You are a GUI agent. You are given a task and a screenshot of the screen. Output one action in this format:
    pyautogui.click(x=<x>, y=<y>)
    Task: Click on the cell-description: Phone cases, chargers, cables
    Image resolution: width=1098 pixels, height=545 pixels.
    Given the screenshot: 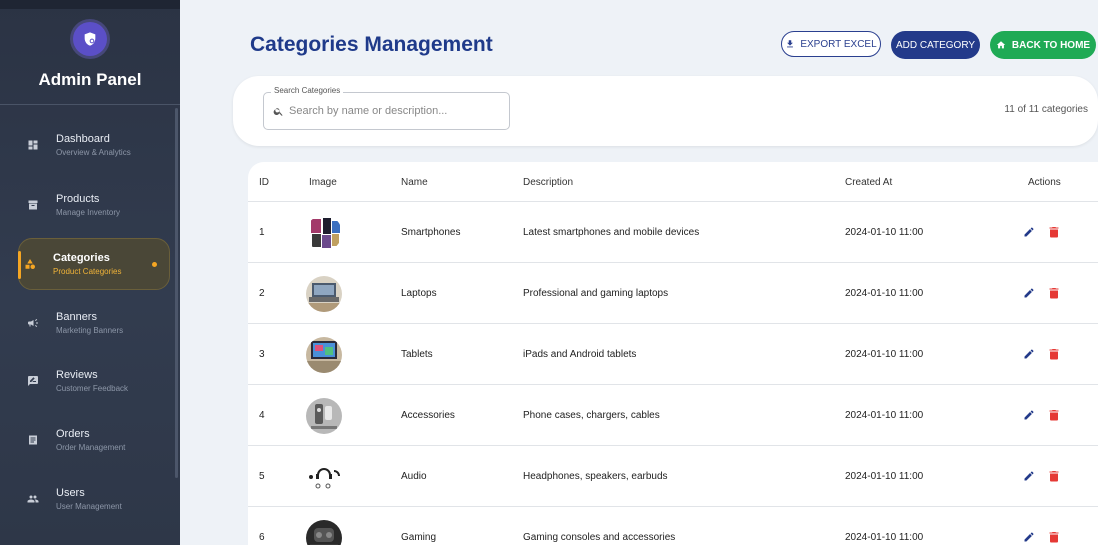 What is the action you would take?
    pyautogui.click(x=591, y=415)
    